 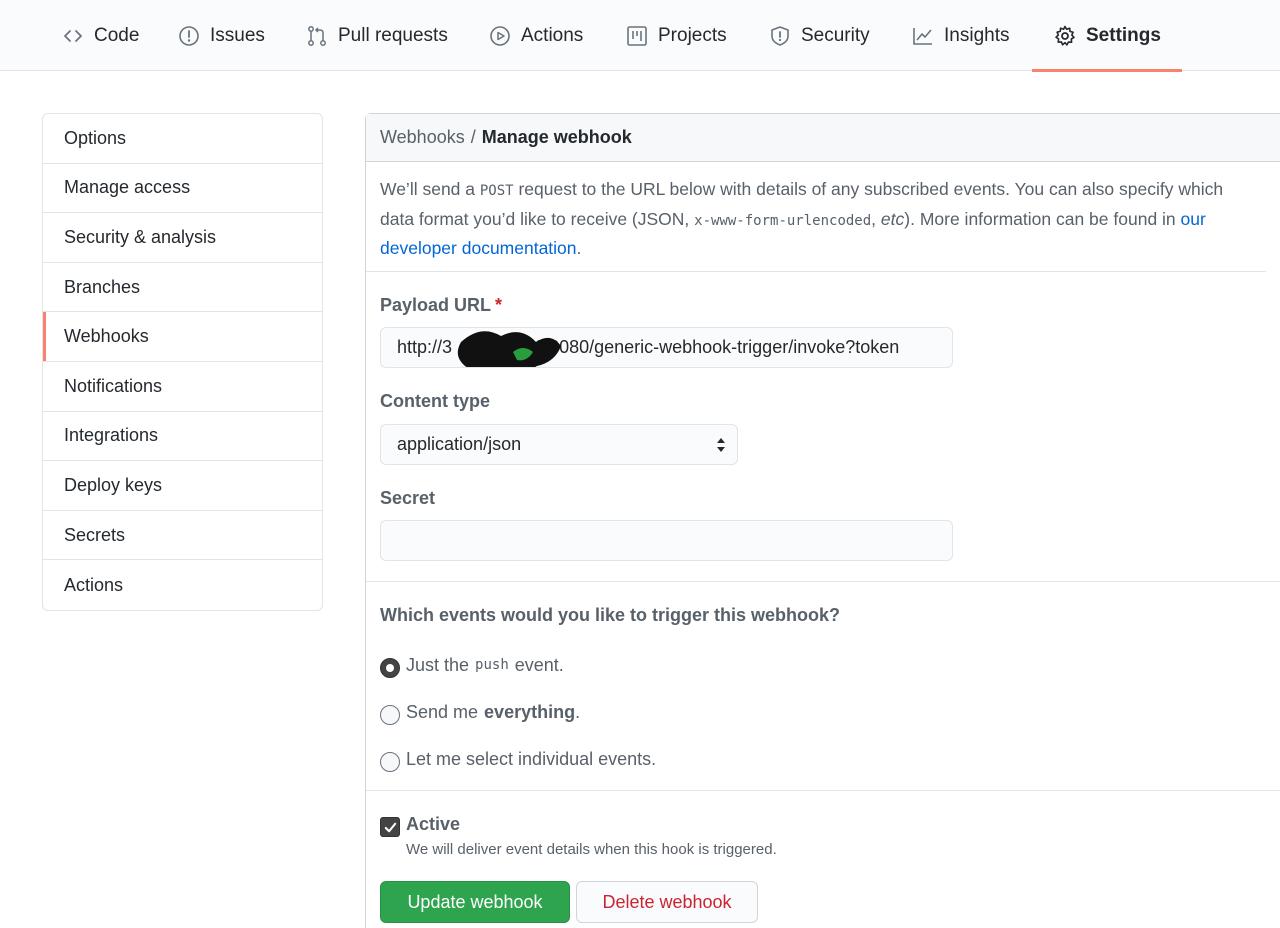 What do you see at coordinates (113, 484) in the screenshot?
I see `sidebar-item-label: Deploy keys` at bounding box center [113, 484].